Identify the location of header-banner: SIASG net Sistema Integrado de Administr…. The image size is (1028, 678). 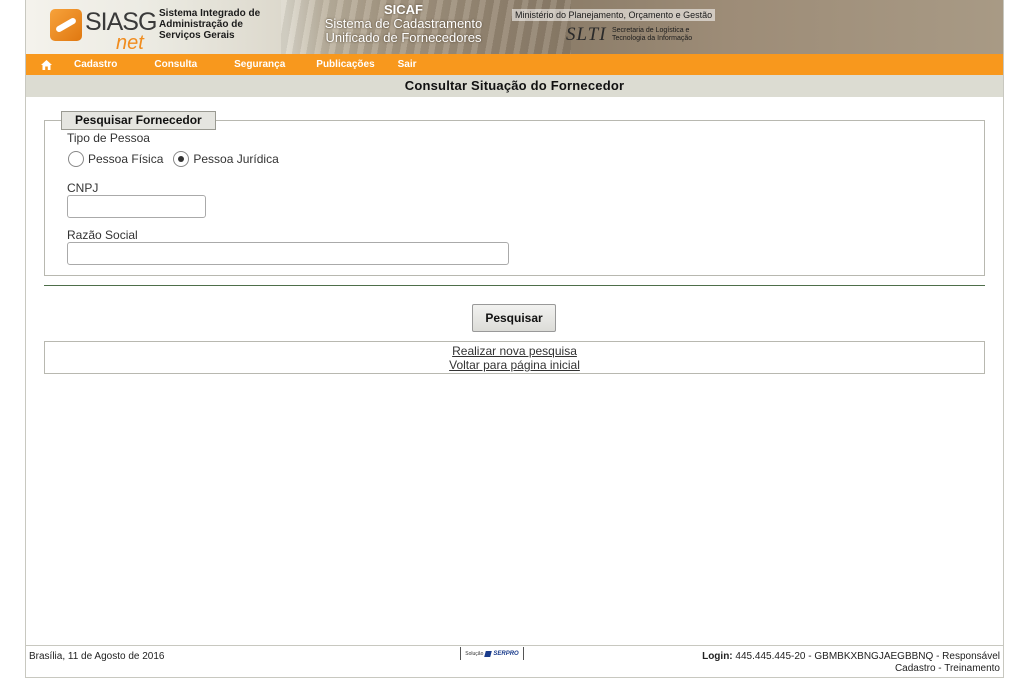
(514, 27).